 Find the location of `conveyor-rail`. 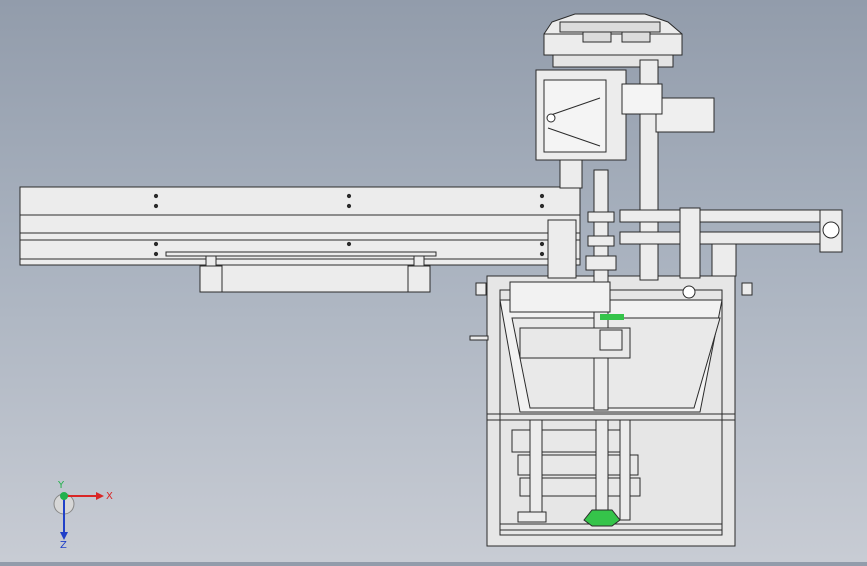

conveyor-rail is located at coordinates (300, 226).